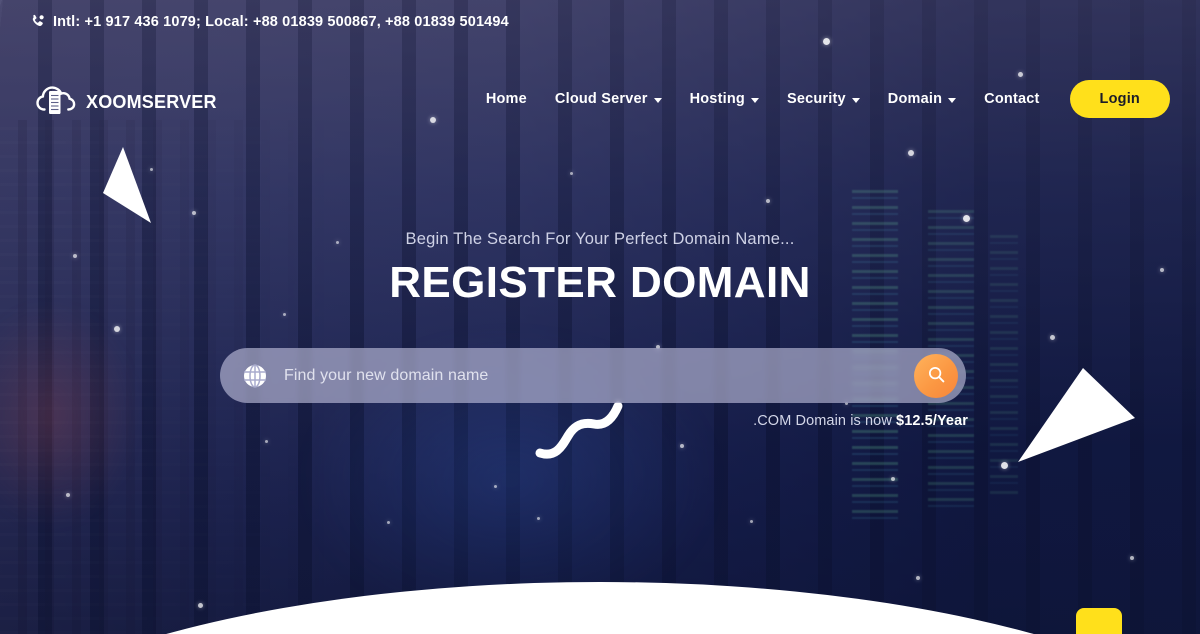  I want to click on search-button, so click(936, 375).